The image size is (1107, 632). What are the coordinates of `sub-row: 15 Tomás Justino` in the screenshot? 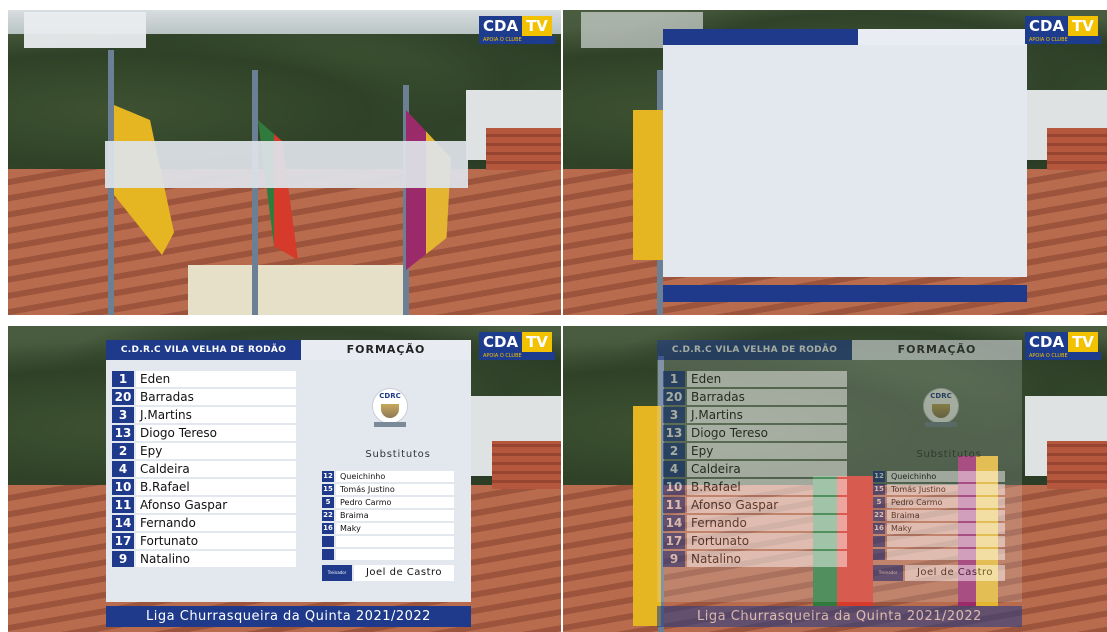 It's located at (939, 489).